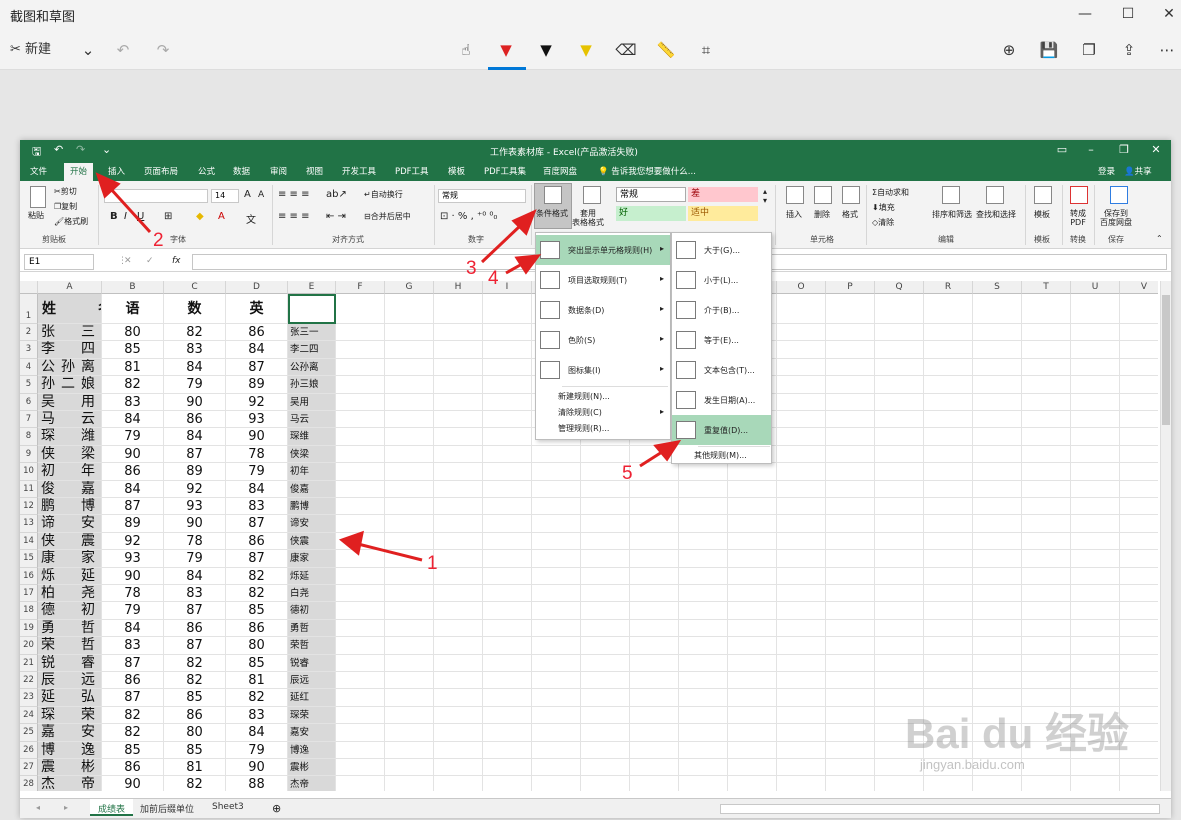 The width and height of the screenshot is (1181, 820). I want to click on share-button: 👤共享, so click(1138, 171).